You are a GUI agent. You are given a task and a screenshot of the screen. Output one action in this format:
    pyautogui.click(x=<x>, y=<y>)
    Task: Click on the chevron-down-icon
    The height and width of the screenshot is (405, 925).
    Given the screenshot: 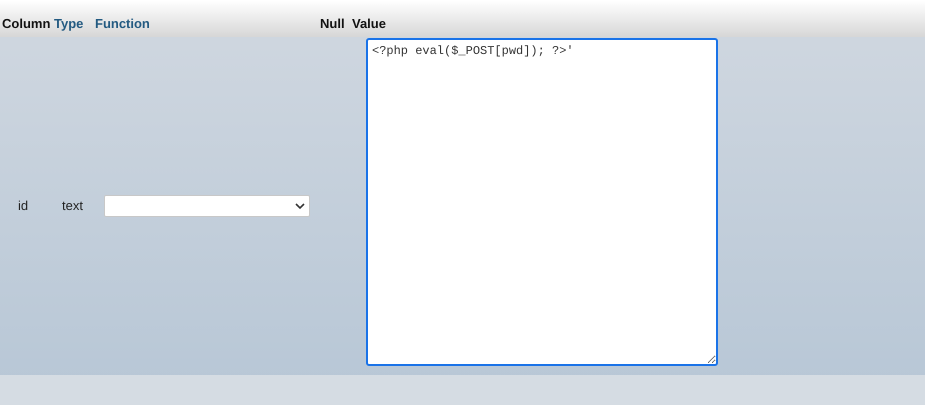 What is the action you would take?
    pyautogui.click(x=300, y=206)
    